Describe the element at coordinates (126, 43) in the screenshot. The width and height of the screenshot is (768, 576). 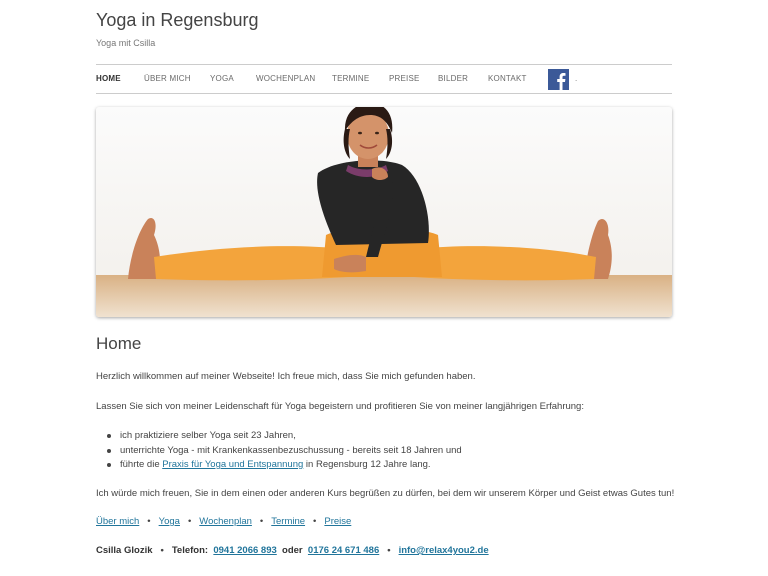
I see `site-tagline: Yoga mit Csilla` at that location.